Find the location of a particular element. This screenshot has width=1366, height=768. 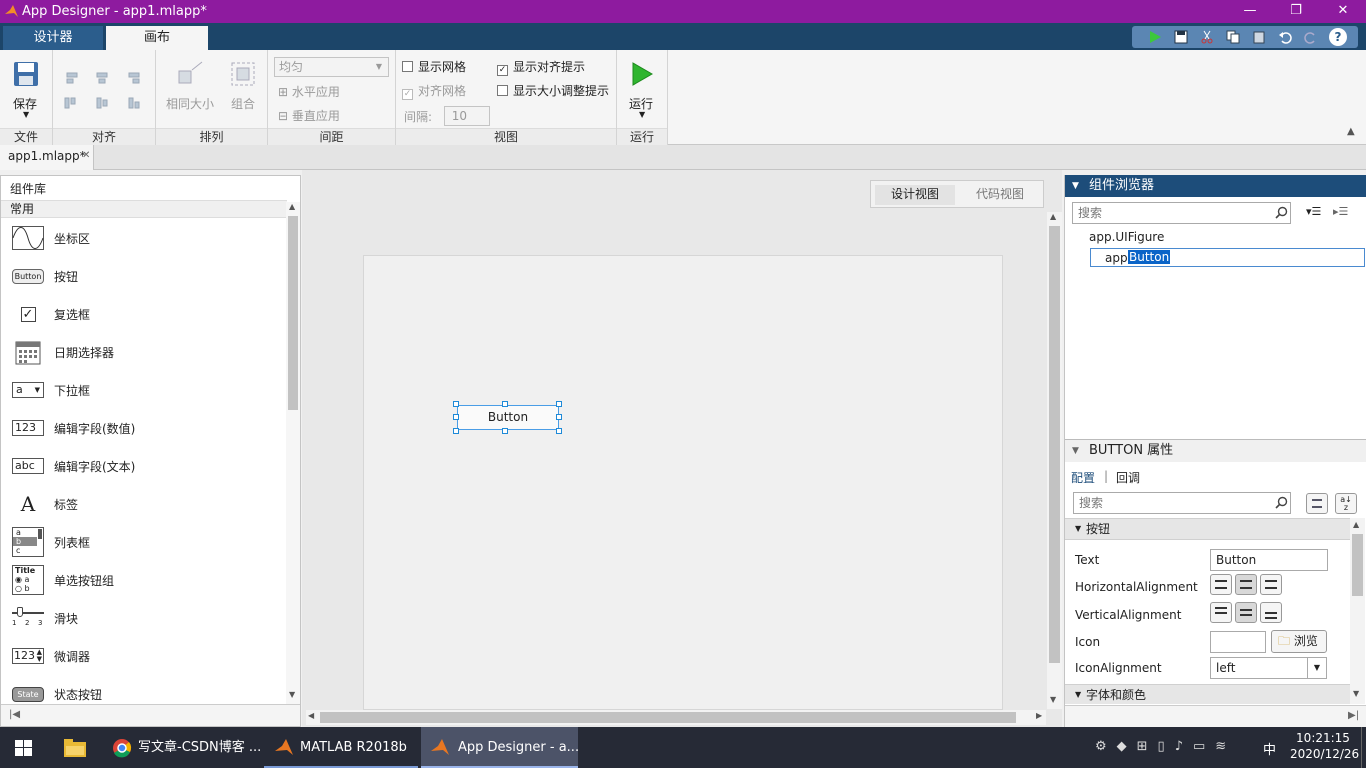

group-view-icon is located at coordinates (1317, 503).